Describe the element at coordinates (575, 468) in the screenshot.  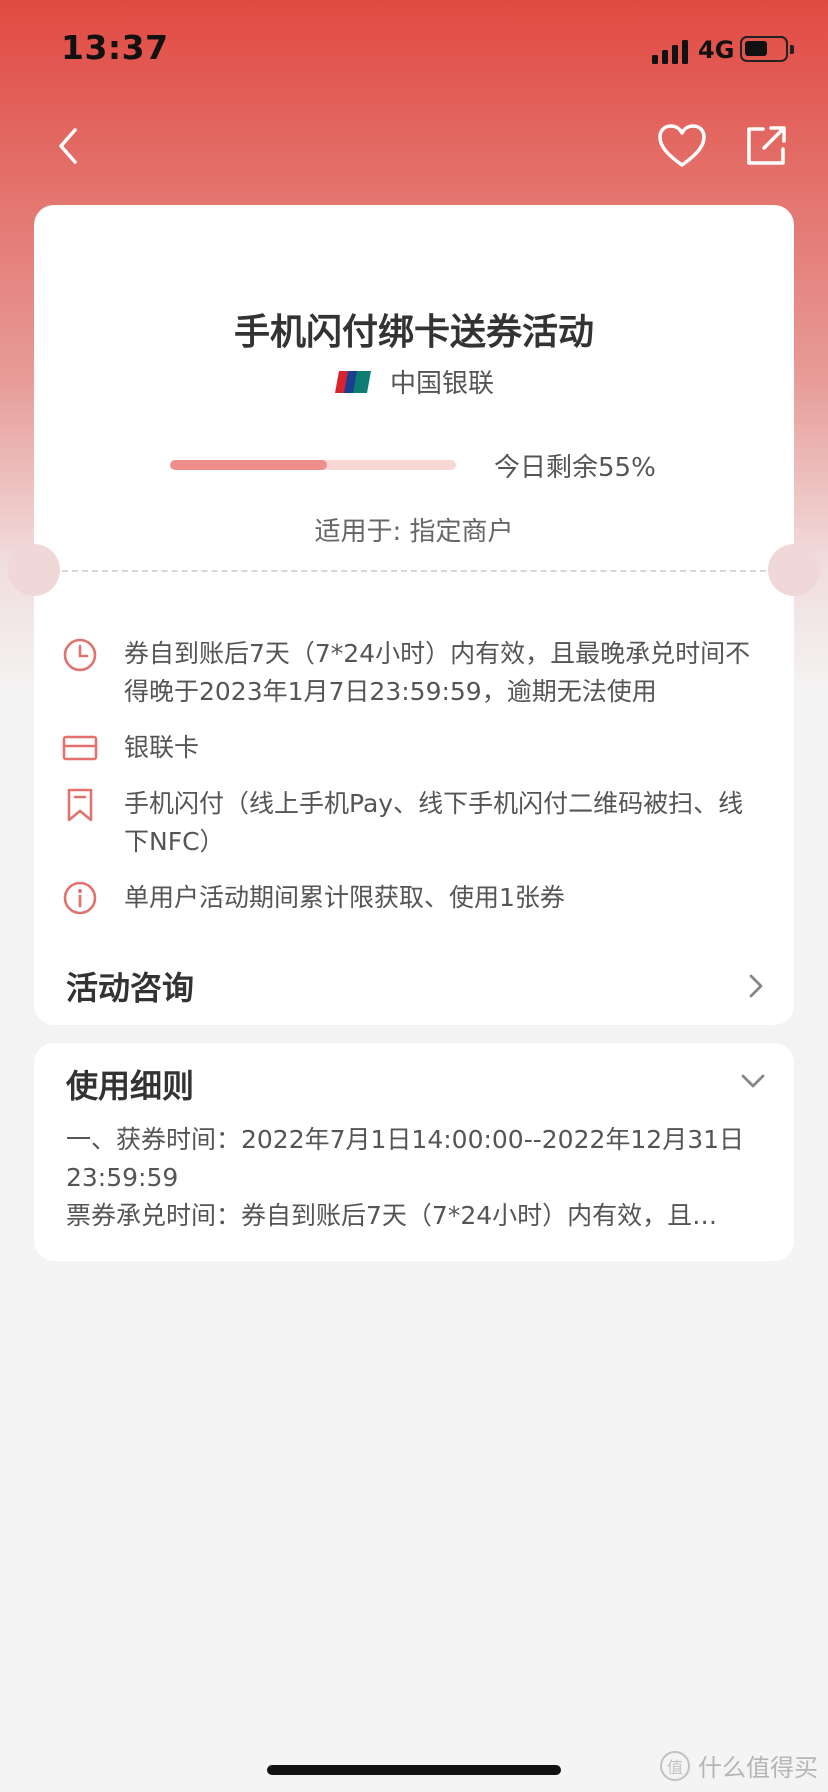
I see `remaining-text: 今日剩余55%` at that location.